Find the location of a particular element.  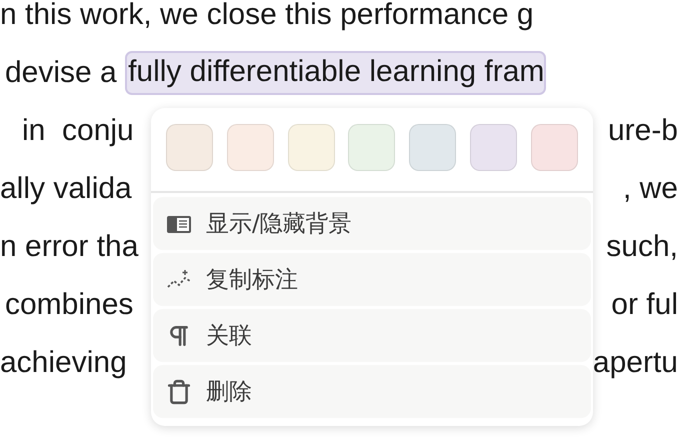

document-text: achieving is located at coordinates (63, 363).